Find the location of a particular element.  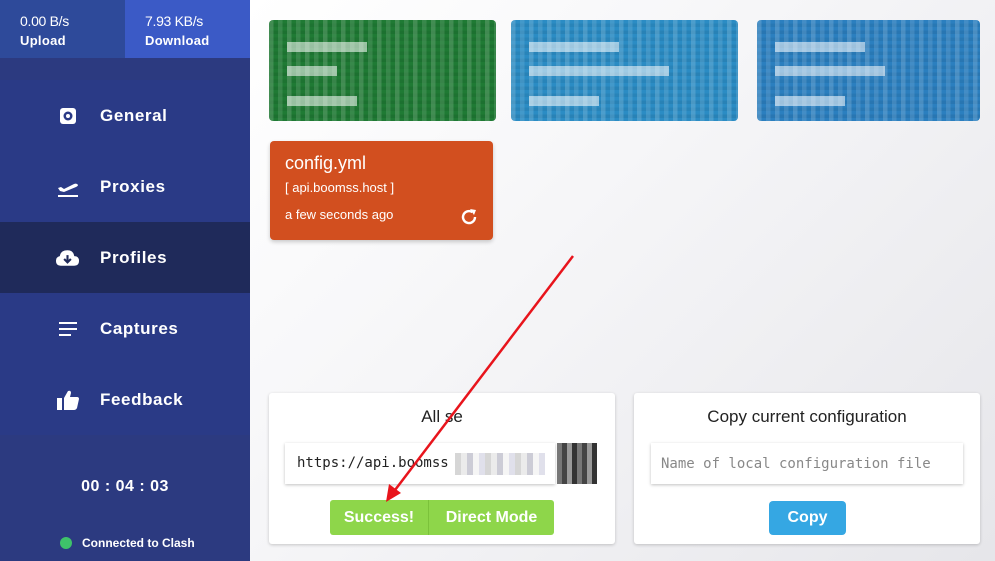

profile-host: [ api.boomss.host ] is located at coordinates (340, 187).